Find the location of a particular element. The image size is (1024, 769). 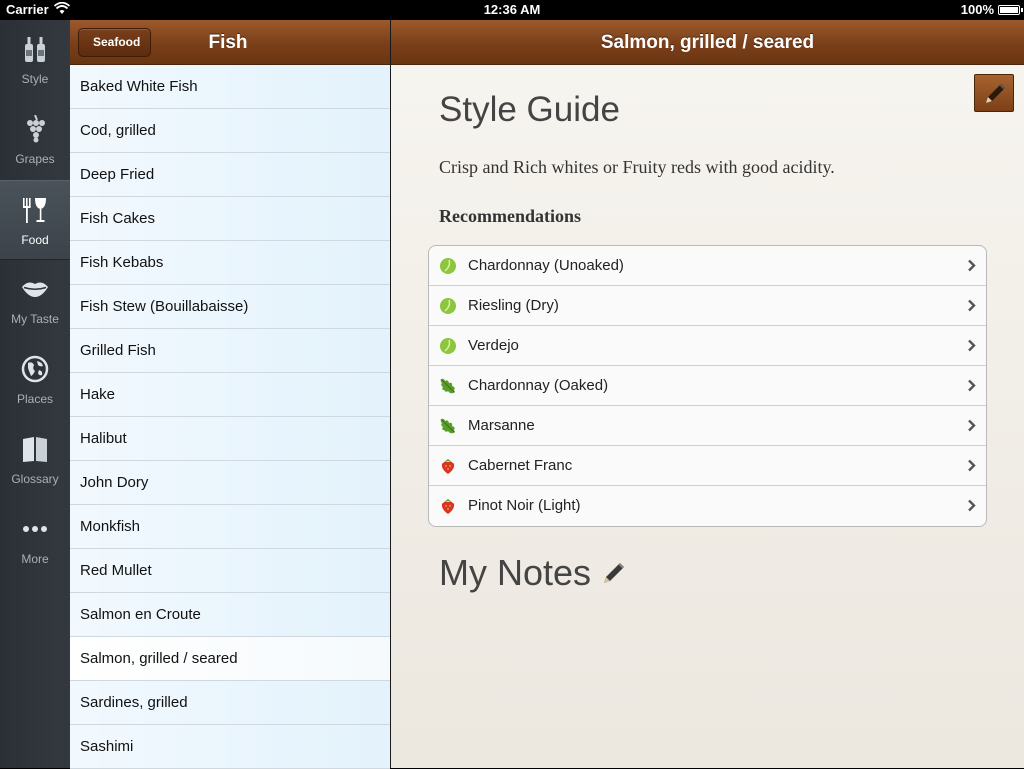

list-item: Fish Stew (Bouillabaisse) is located at coordinates (230, 307).